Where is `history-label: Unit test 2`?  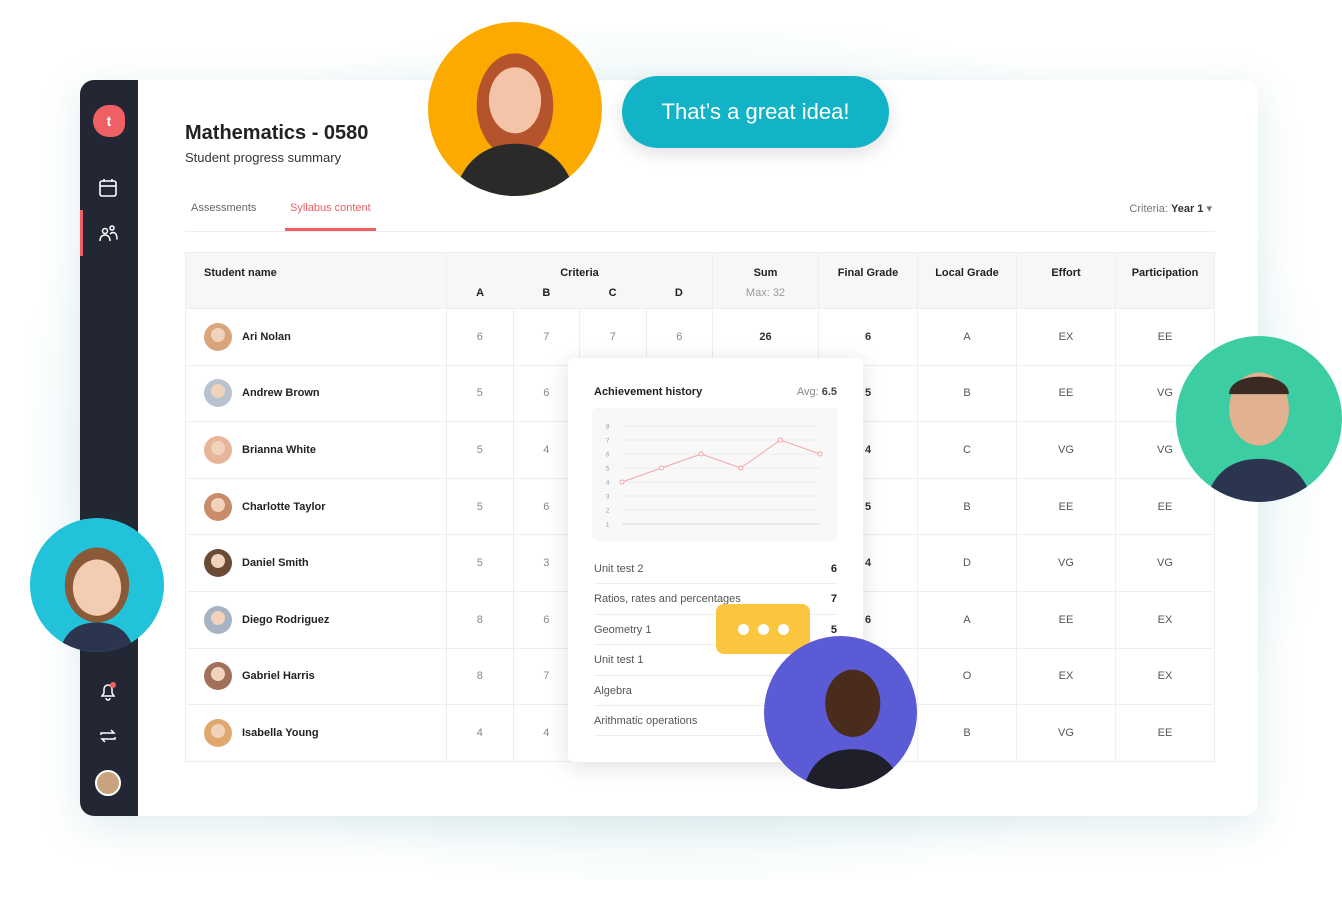
history-label: Unit test 2 is located at coordinates (619, 569).